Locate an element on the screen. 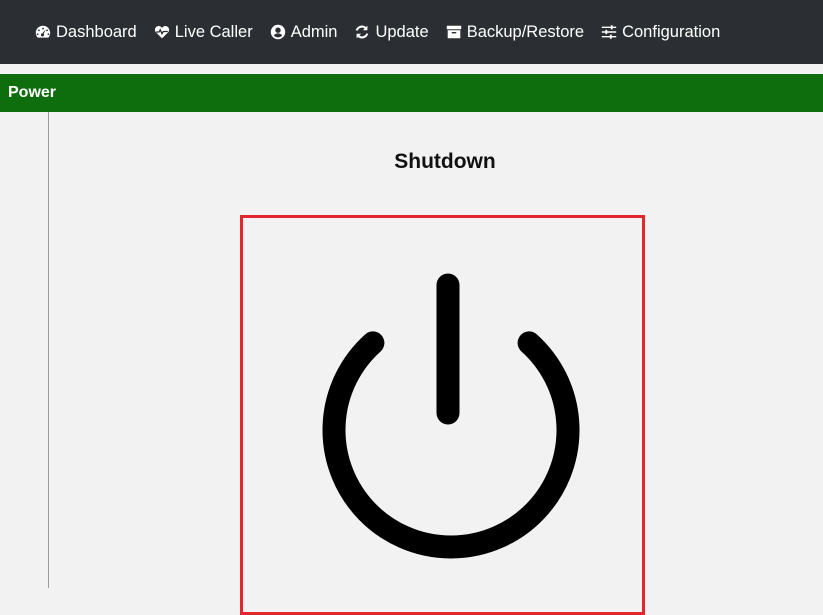  refresh-icon is located at coordinates (362, 32).